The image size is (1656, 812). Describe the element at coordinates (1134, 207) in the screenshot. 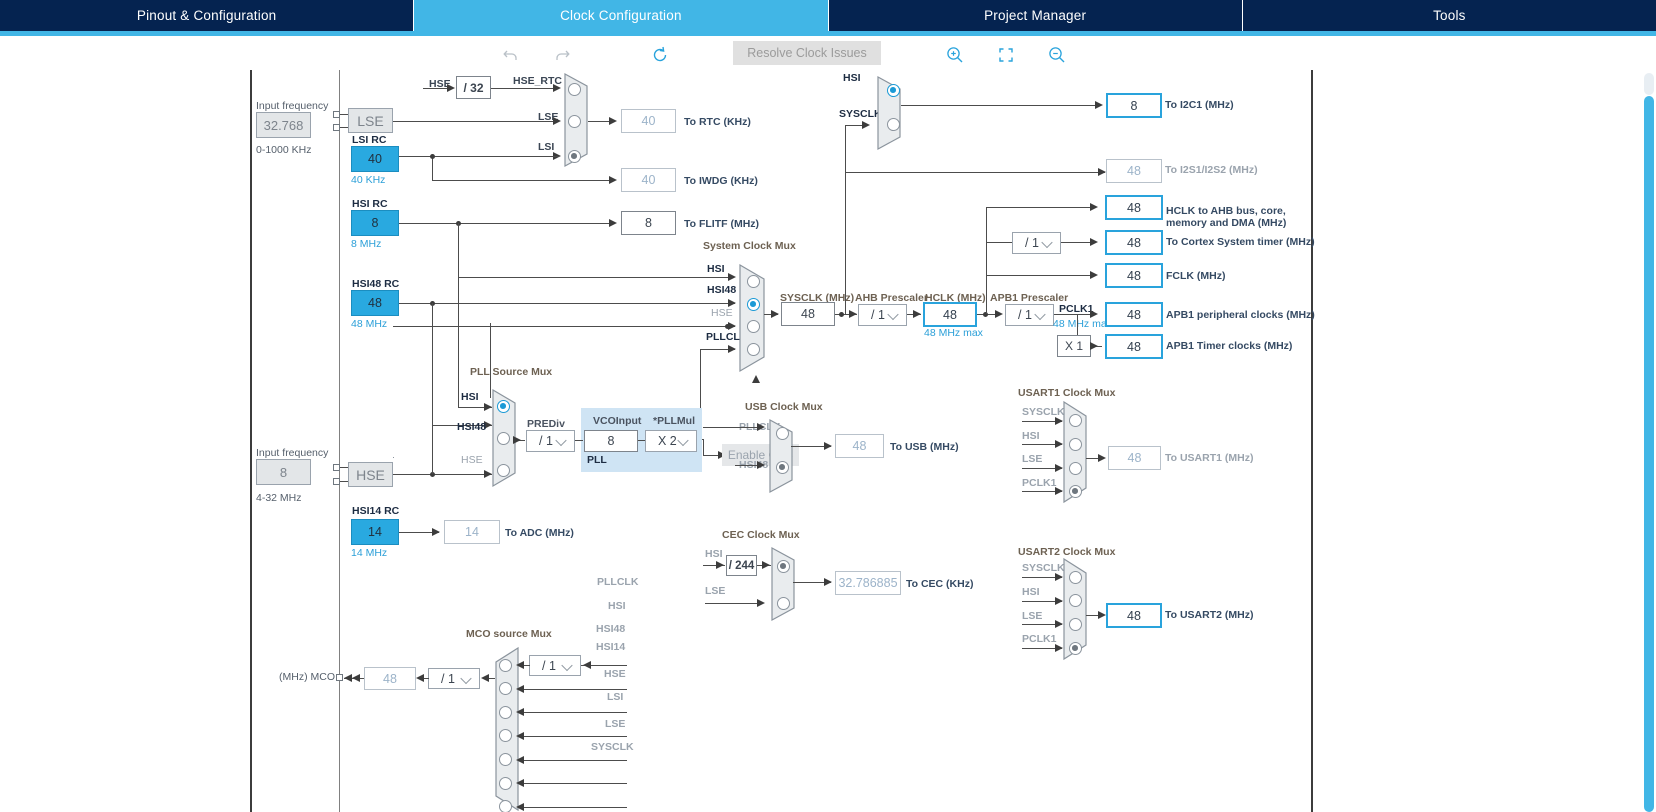

I see `hclk-bus-output-field: 48` at that location.